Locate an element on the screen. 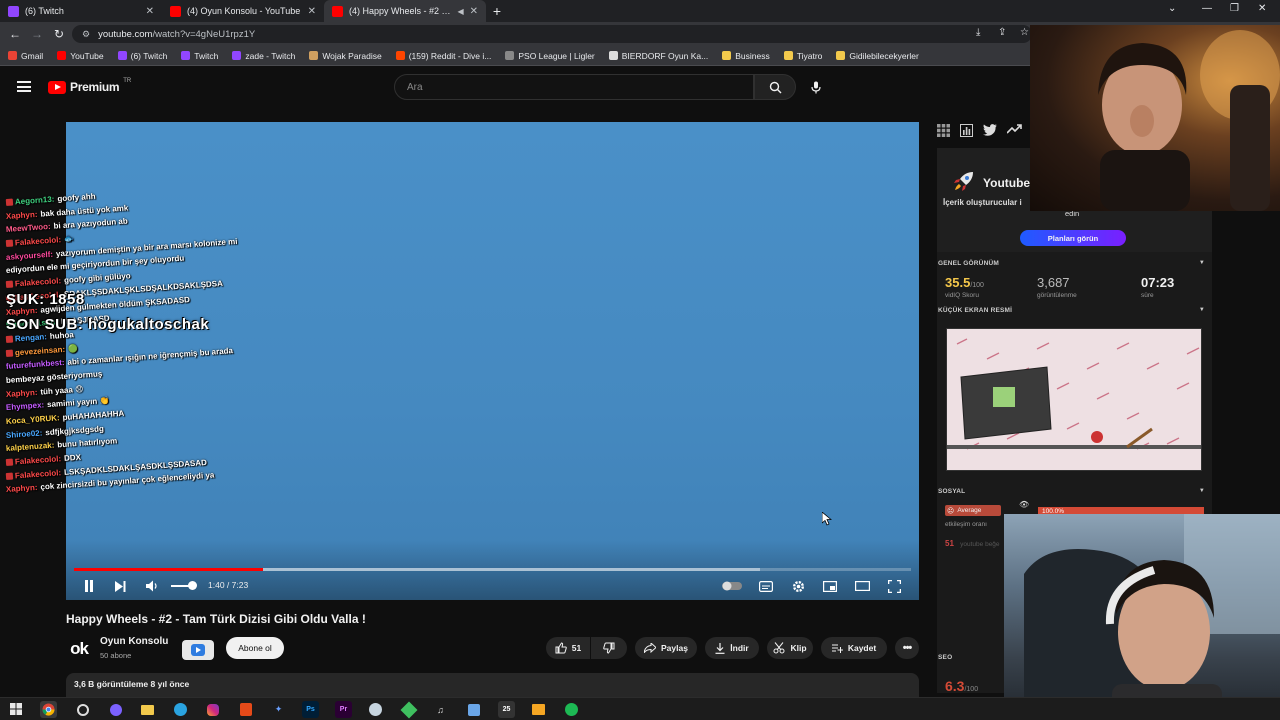  speaker-icon: ◀ is located at coordinates (460, 11).